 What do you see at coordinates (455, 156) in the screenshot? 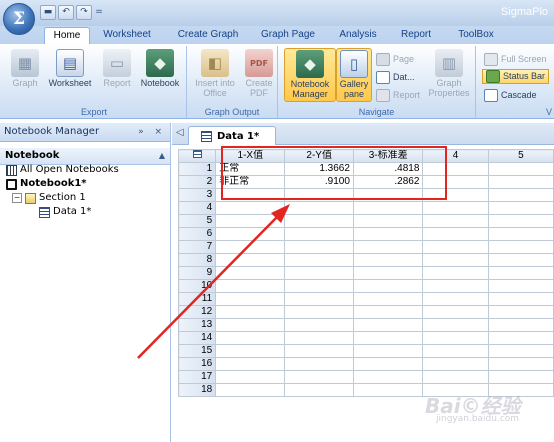
I see `column-header-4: 4` at bounding box center [455, 156].